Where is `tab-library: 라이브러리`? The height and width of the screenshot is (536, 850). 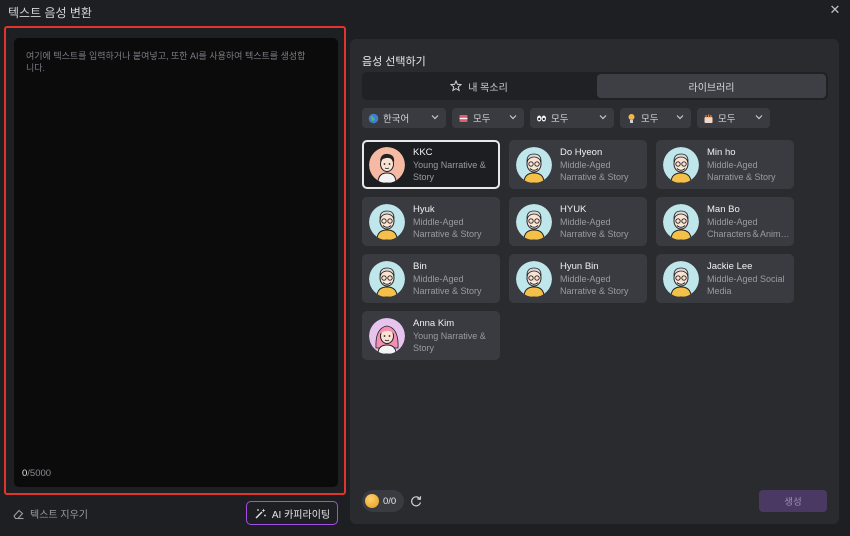 tab-library: 라이브러리 is located at coordinates (711, 86).